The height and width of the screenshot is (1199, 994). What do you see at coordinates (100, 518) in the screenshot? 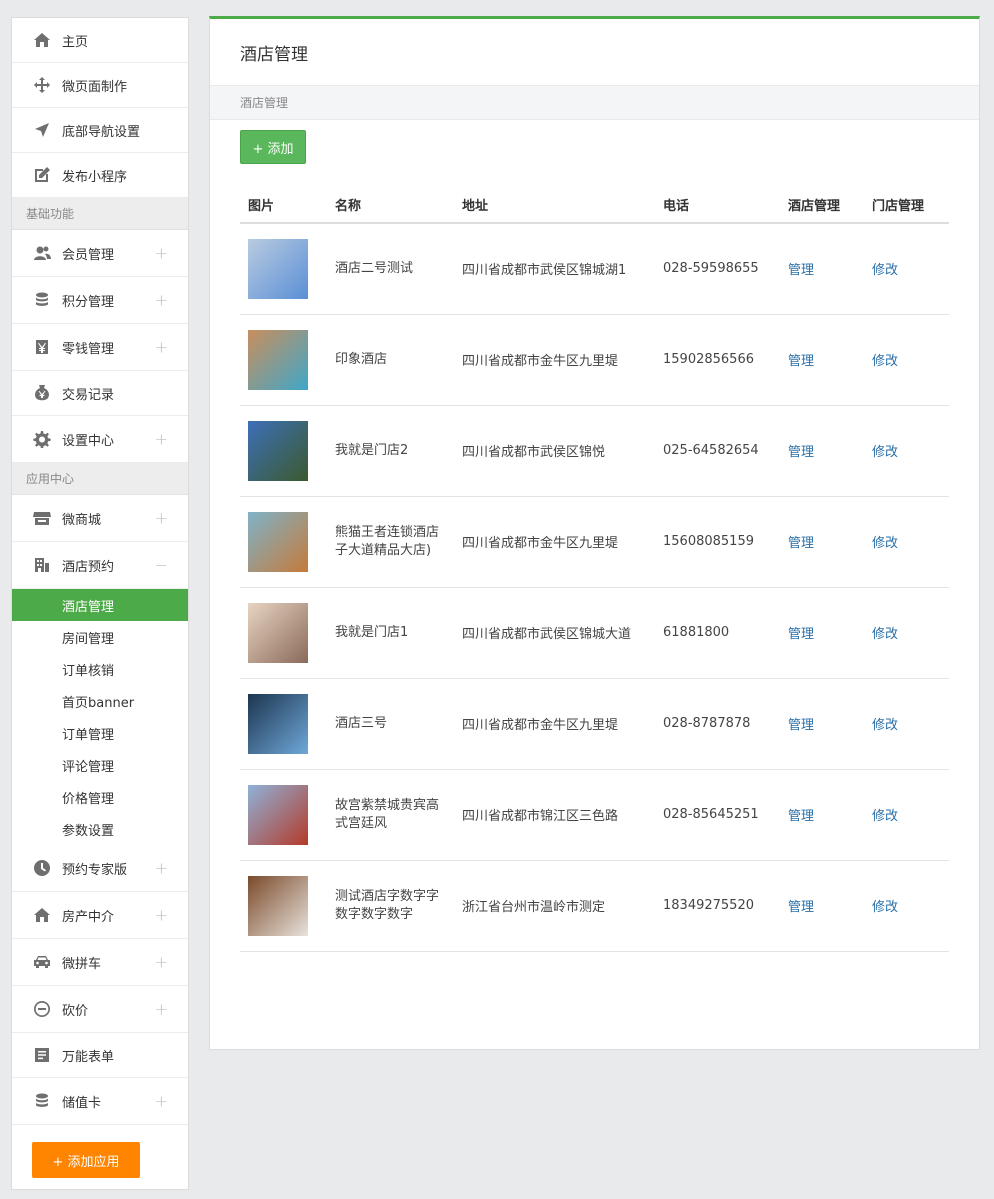
I see `sidebar-item-app-0: 微商城 +` at bounding box center [100, 518].